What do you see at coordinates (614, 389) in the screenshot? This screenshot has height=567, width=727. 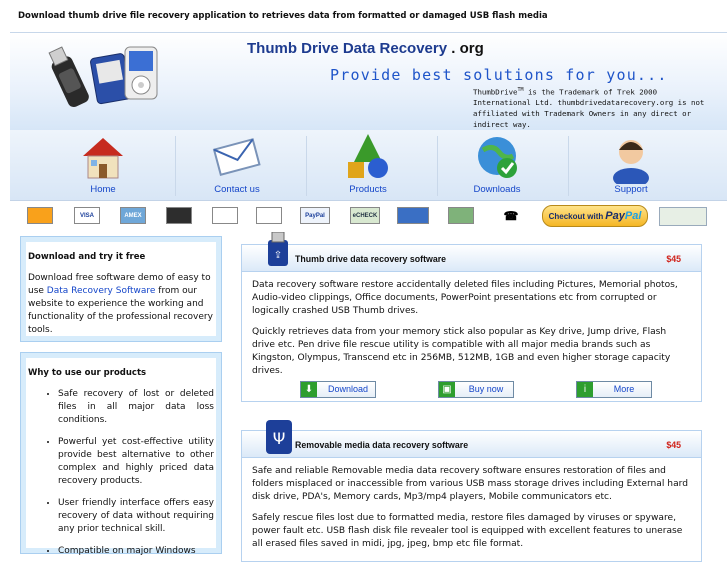 I see `more-button: i More` at bounding box center [614, 389].